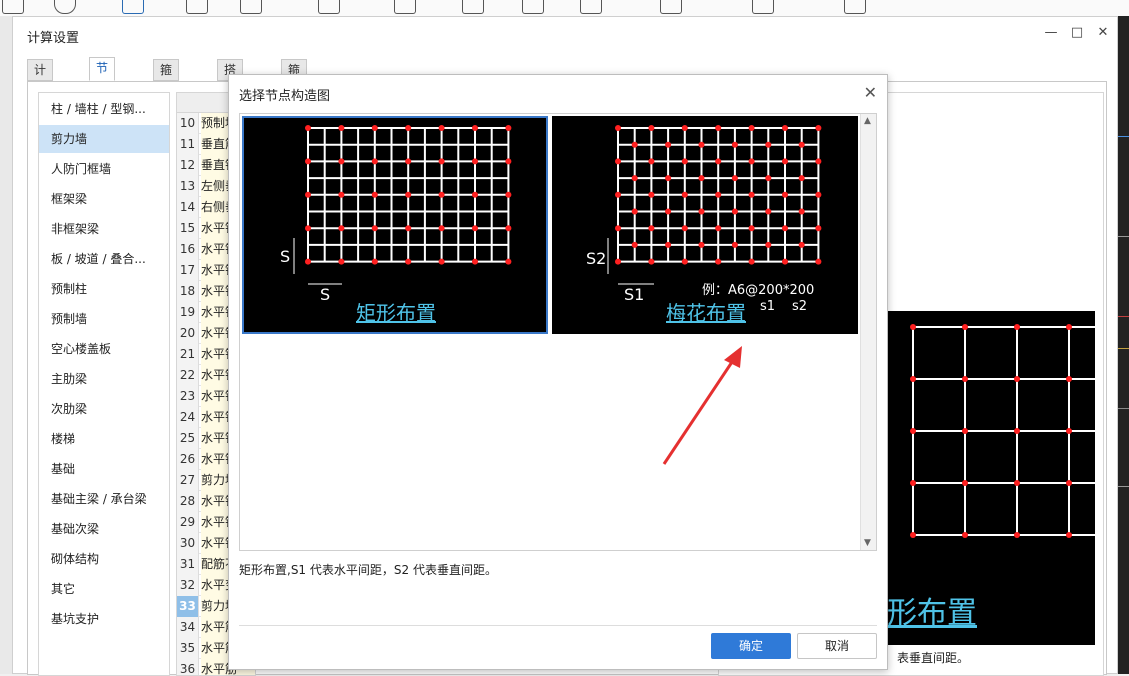 The width and height of the screenshot is (1129, 676). Describe the element at coordinates (104, 589) in the screenshot. I see `category-item: 其它` at that location.